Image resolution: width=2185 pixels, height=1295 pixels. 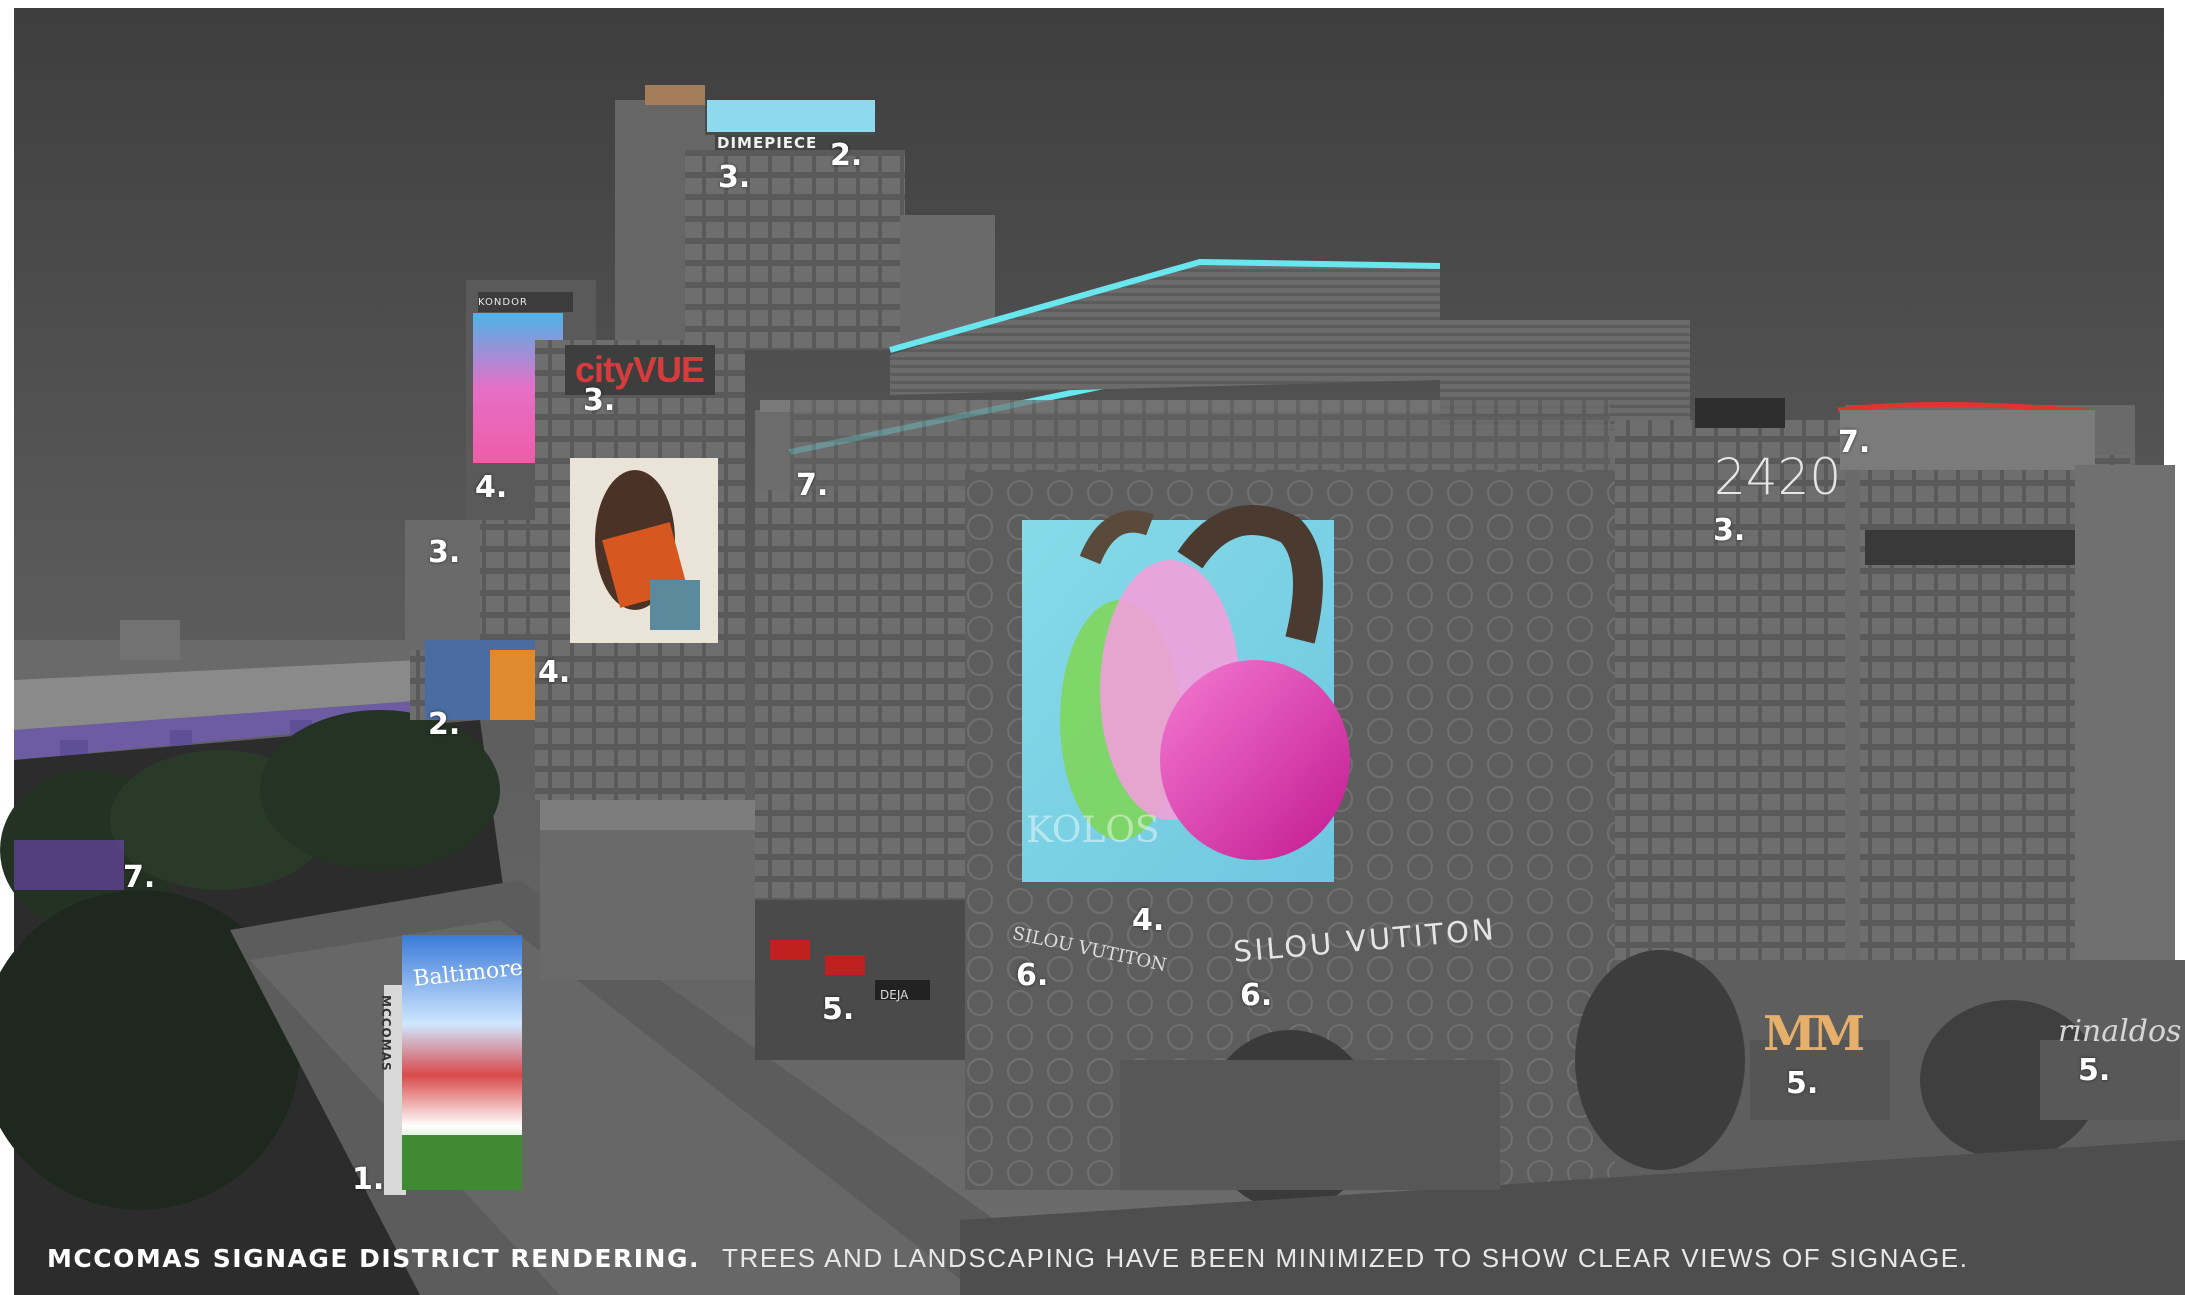 What do you see at coordinates (1729, 530) in the screenshot?
I see `marker-3-2420: 3.` at bounding box center [1729, 530].